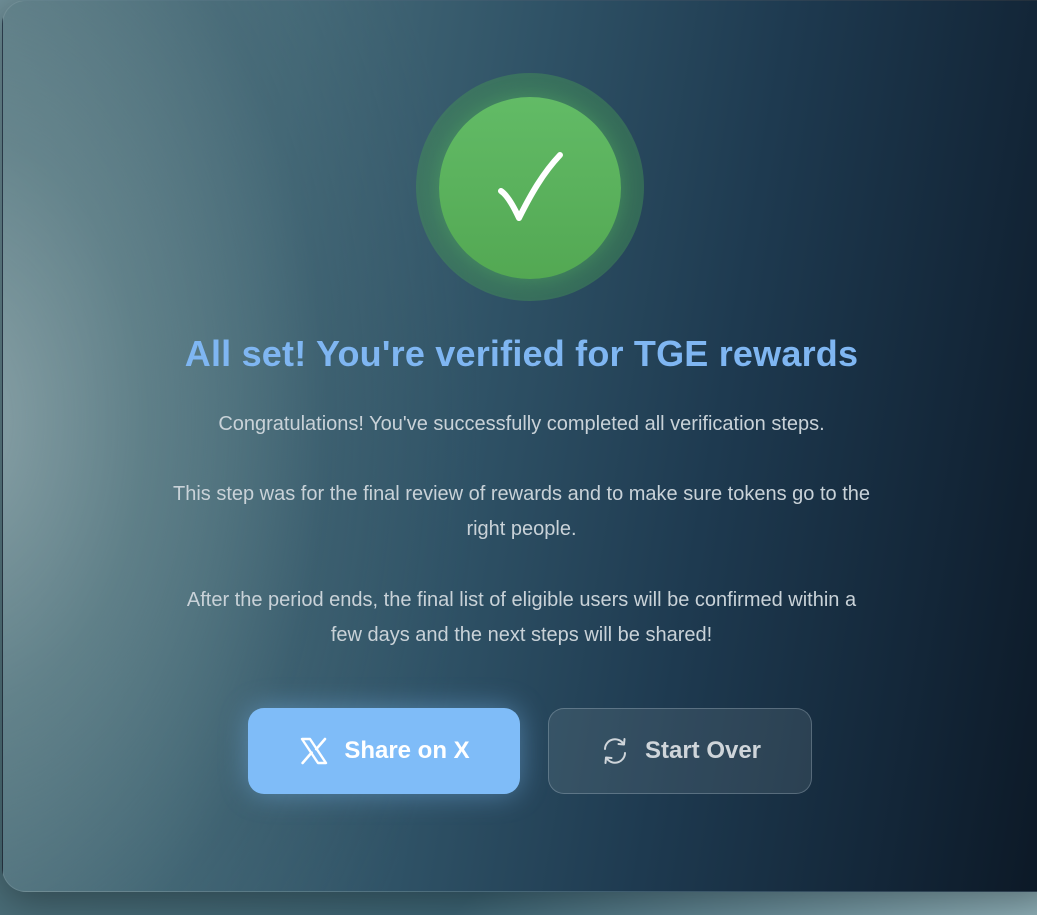 Image resolution: width=1037 pixels, height=915 pixels. What do you see at coordinates (521, 353) in the screenshot?
I see `page-title: All set! You're verified for TGE rewards` at bounding box center [521, 353].